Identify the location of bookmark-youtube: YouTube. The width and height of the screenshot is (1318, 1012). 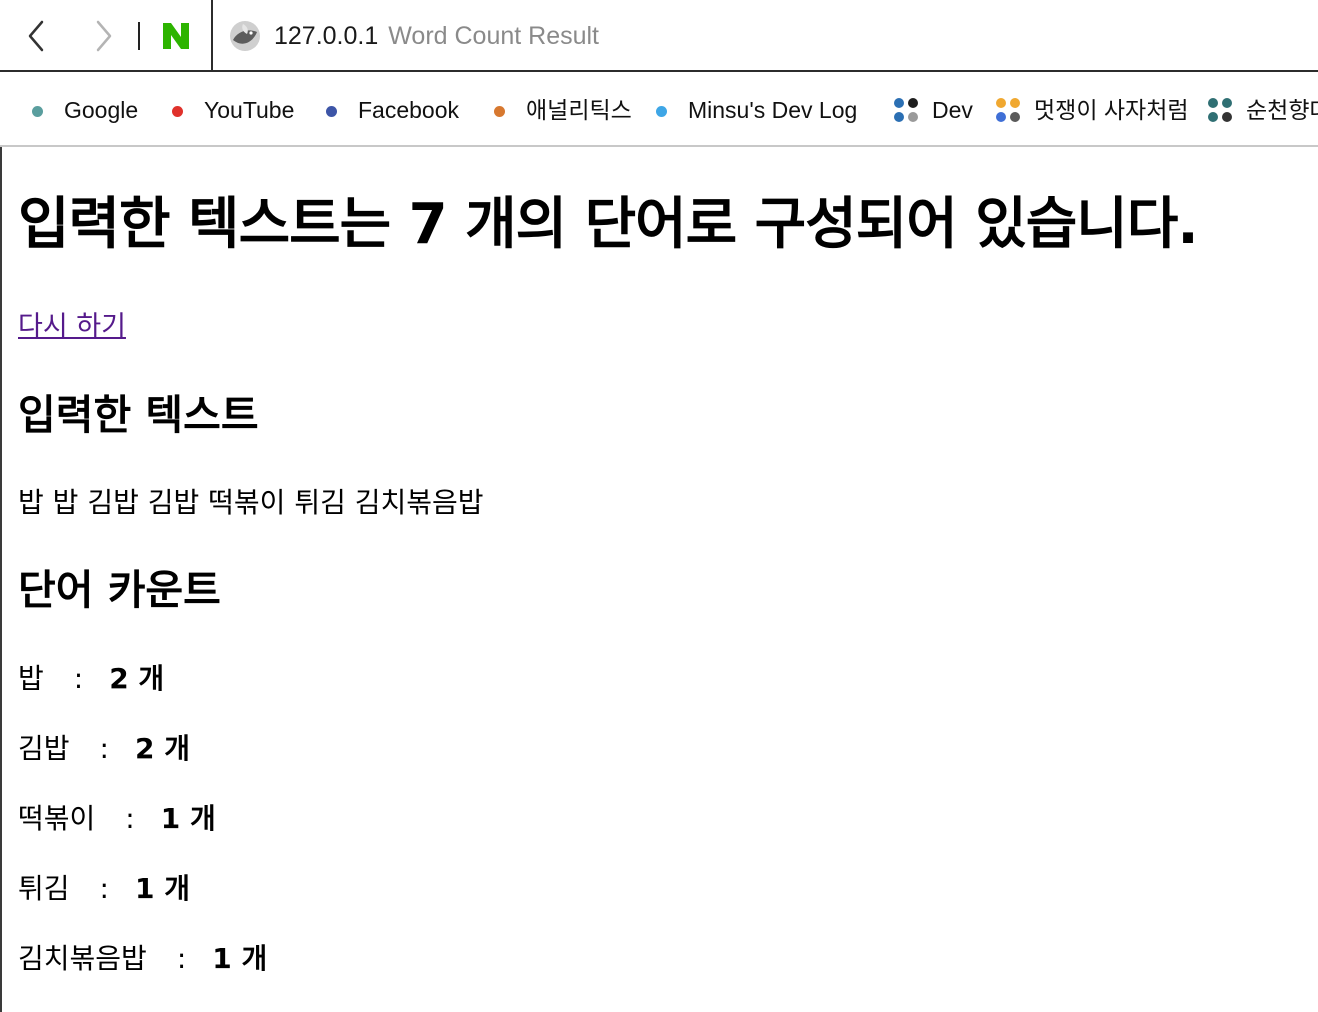
(233, 110).